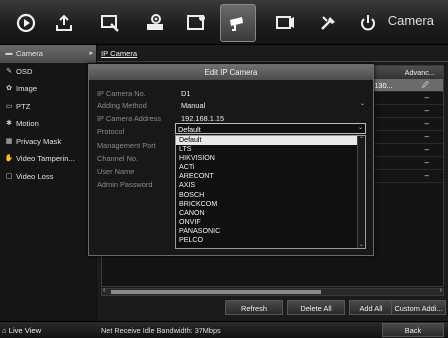 This screenshot has width=448, height=338. I want to click on sidebar-item-video-loss: ▢ Video Loss, so click(48, 177).